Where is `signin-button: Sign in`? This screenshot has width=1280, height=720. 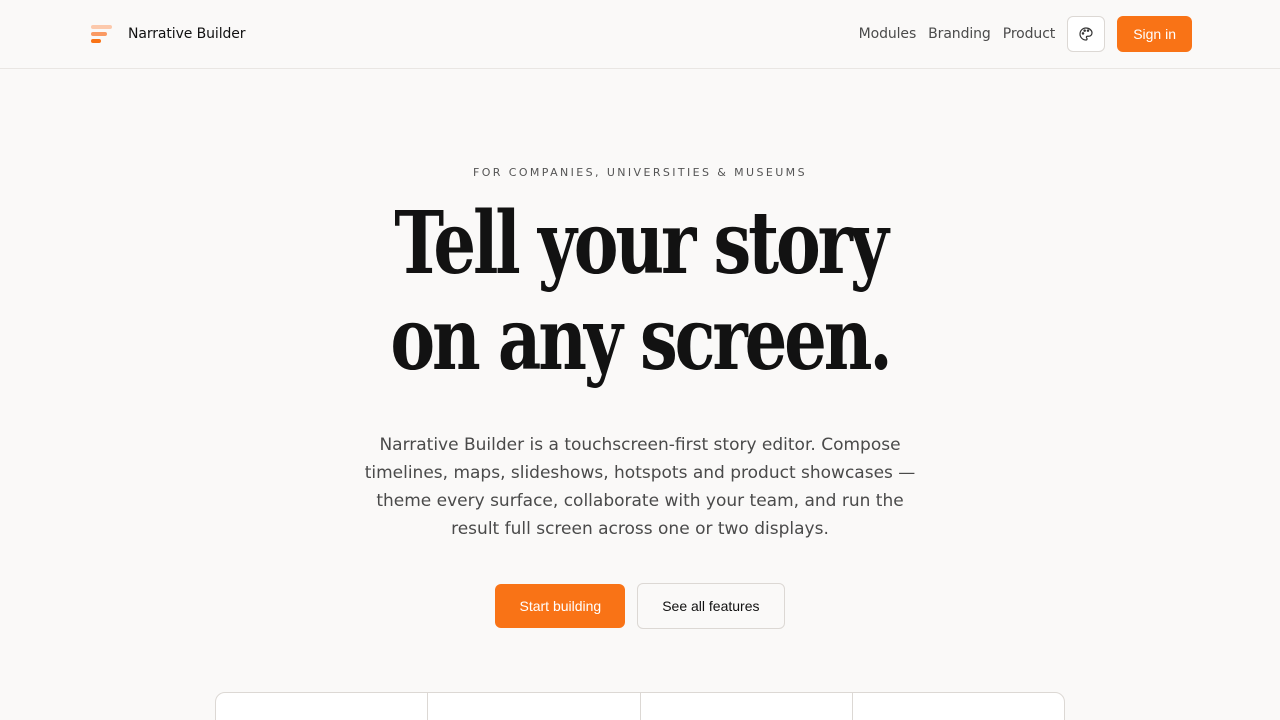 signin-button: Sign in is located at coordinates (1154, 34).